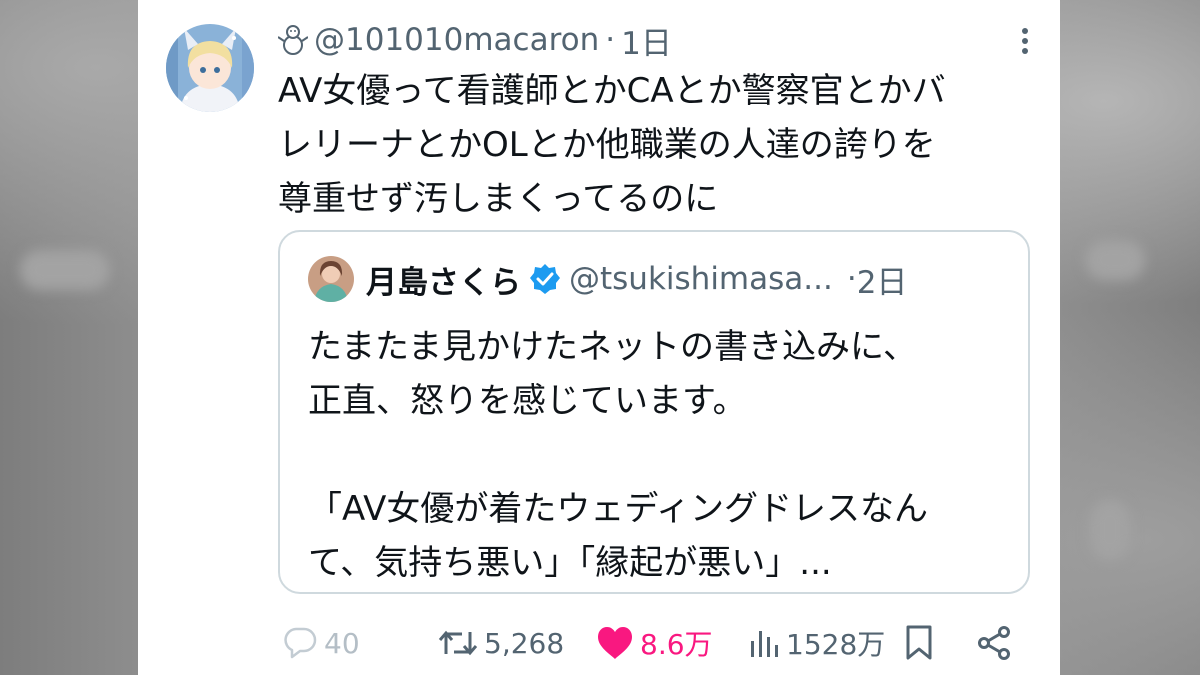  I want to click on verified-badge-icon, so click(545, 279).